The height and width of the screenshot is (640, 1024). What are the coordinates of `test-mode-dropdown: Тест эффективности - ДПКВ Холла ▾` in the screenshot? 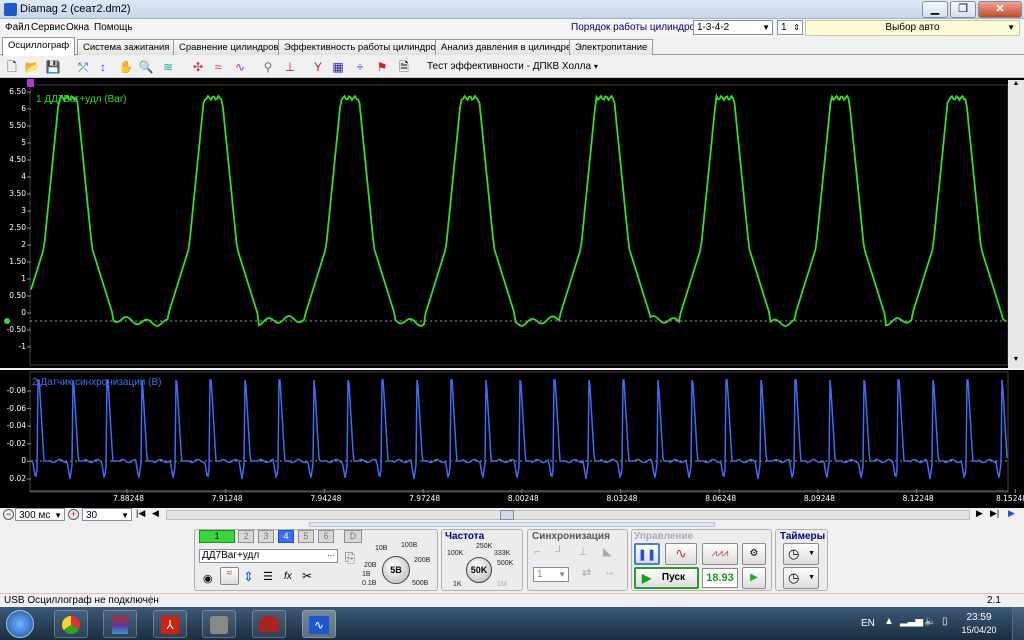 It's located at (512, 66).